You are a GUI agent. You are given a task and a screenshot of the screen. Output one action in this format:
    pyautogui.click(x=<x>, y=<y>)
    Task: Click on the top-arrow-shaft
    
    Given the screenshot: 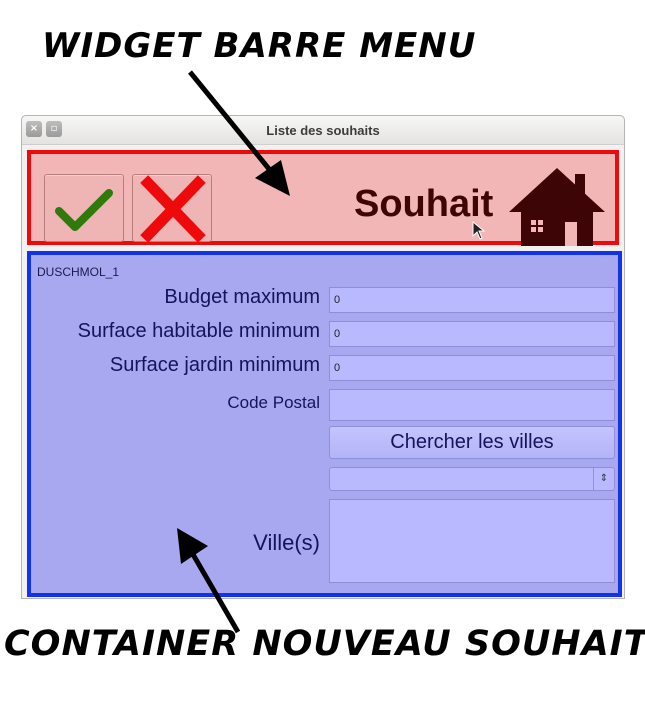 What is the action you would take?
    pyautogui.click(x=234, y=126)
    